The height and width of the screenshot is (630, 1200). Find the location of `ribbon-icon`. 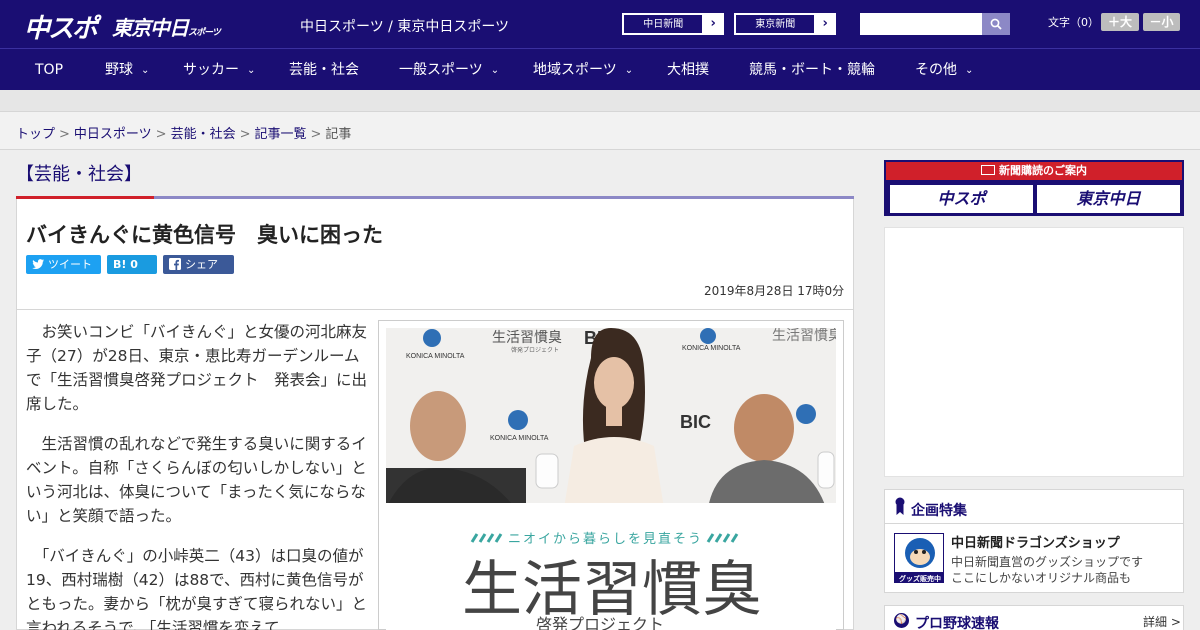

ribbon-icon is located at coordinates (900, 506).